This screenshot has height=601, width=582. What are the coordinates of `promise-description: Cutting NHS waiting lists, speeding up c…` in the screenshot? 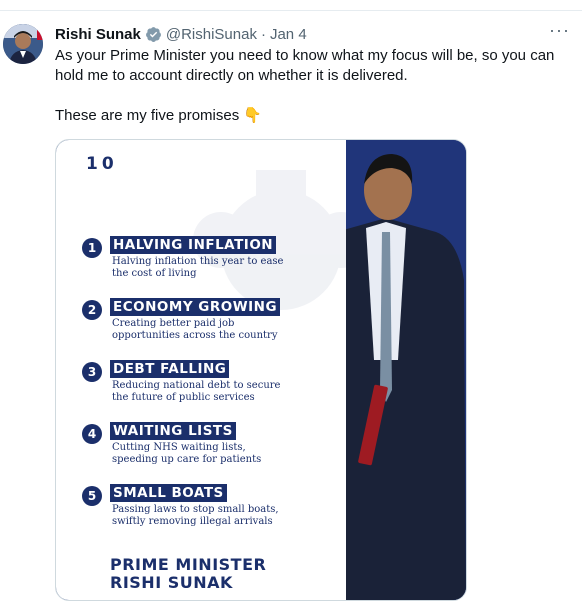 It's located at (187, 453).